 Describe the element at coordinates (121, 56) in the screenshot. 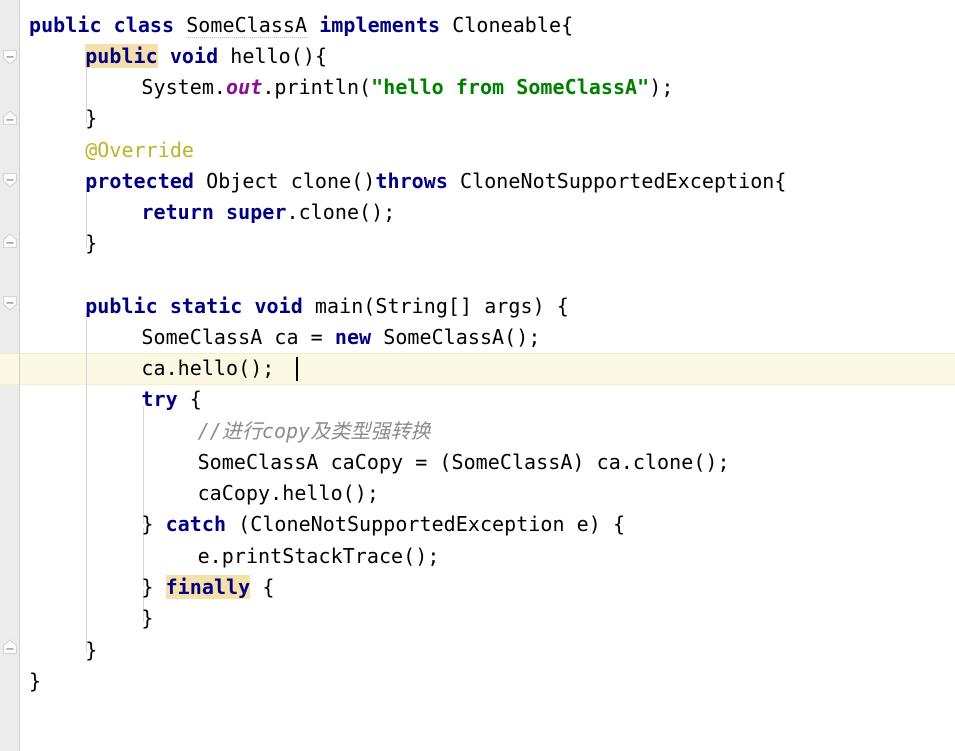

I see `code-keyword-highlighted: public` at that location.